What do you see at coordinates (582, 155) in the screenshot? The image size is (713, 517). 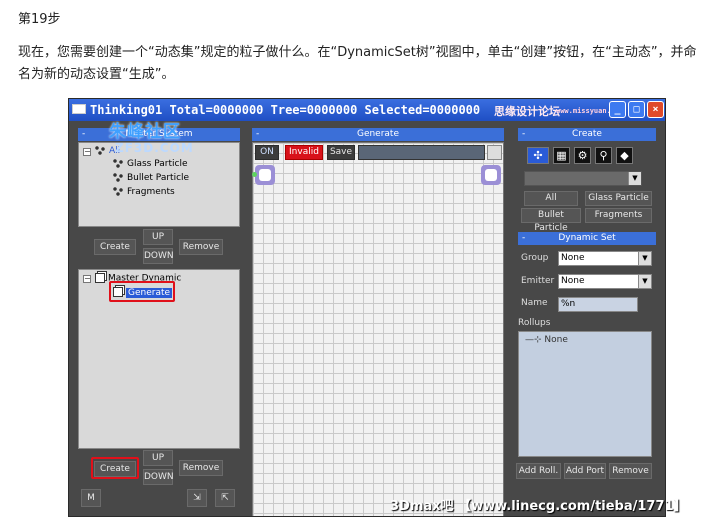 I see `gear-icon: ⚙` at bounding box center [582, 155].